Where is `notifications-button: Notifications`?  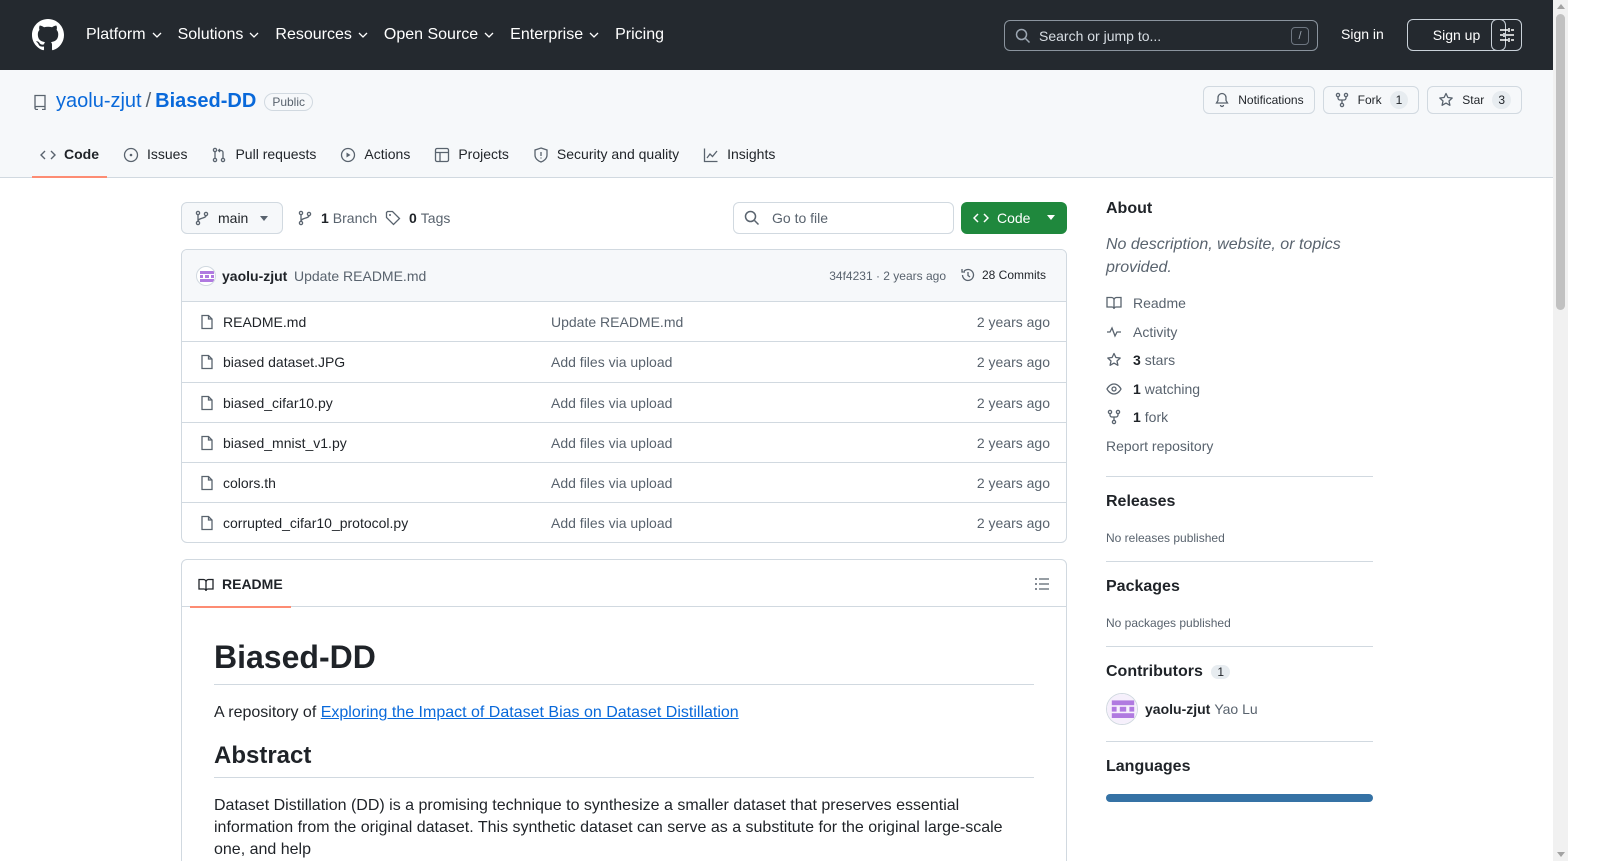 notifications-button: Notifications is located at coordinates (1259, 100).